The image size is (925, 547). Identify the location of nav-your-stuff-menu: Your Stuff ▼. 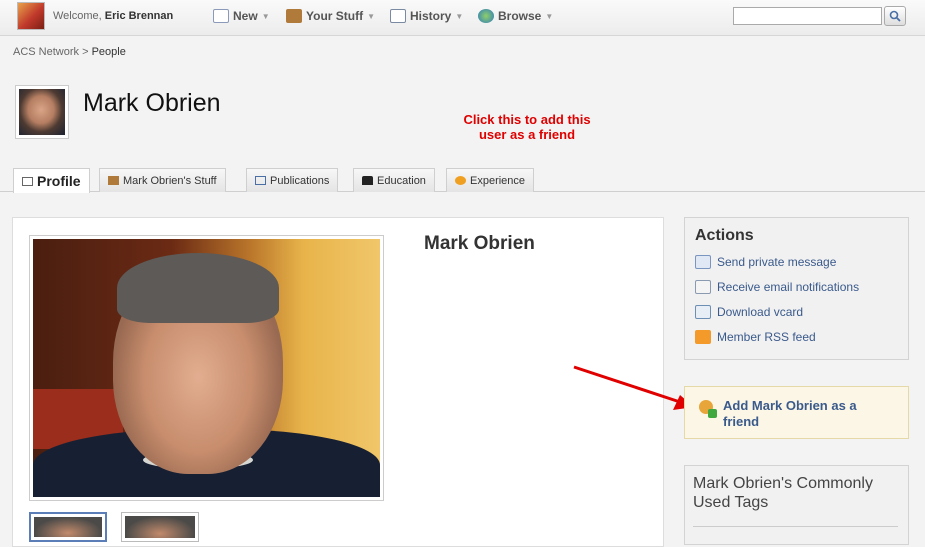
(330, 16).